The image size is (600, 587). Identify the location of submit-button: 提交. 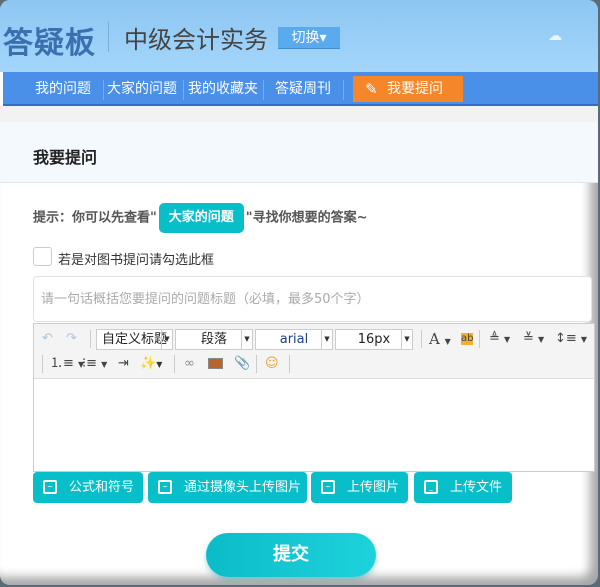
(291, 555).